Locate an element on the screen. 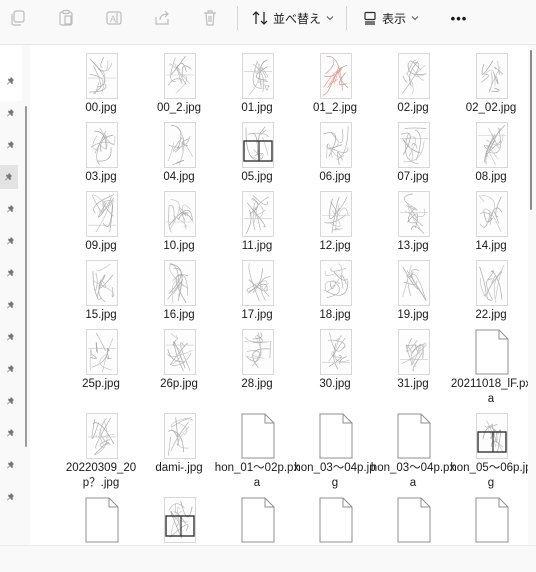 The width and height of the screenshot is (536, 572). file-name: 20211018_lF.pxa is located at coordinates (489, 391).